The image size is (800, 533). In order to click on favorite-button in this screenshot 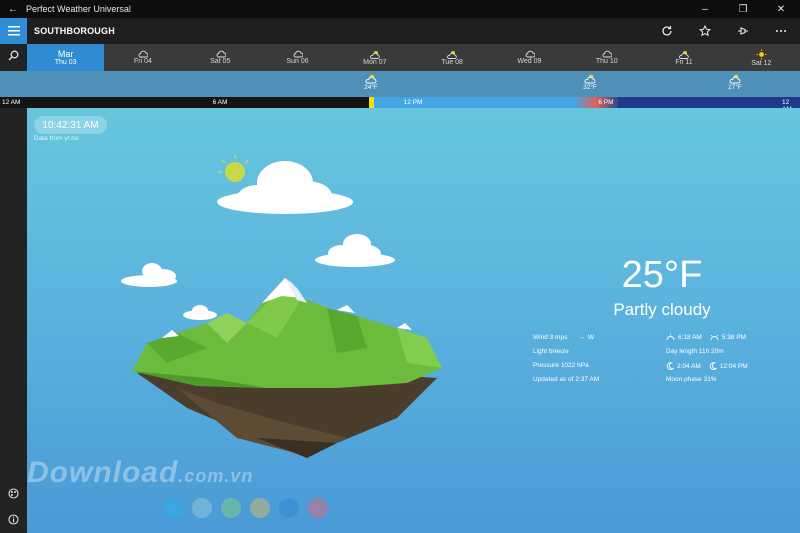, I will do `click(705, 31)`.